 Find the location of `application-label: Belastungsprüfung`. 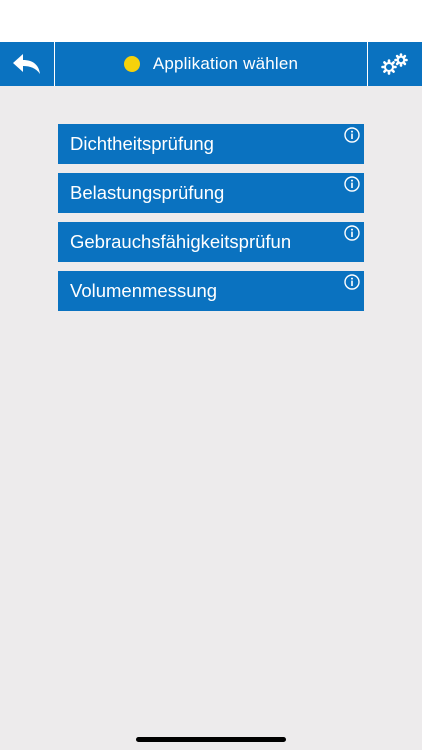

application-label: Belastungsprüfung is located at coordinates (147, 192).